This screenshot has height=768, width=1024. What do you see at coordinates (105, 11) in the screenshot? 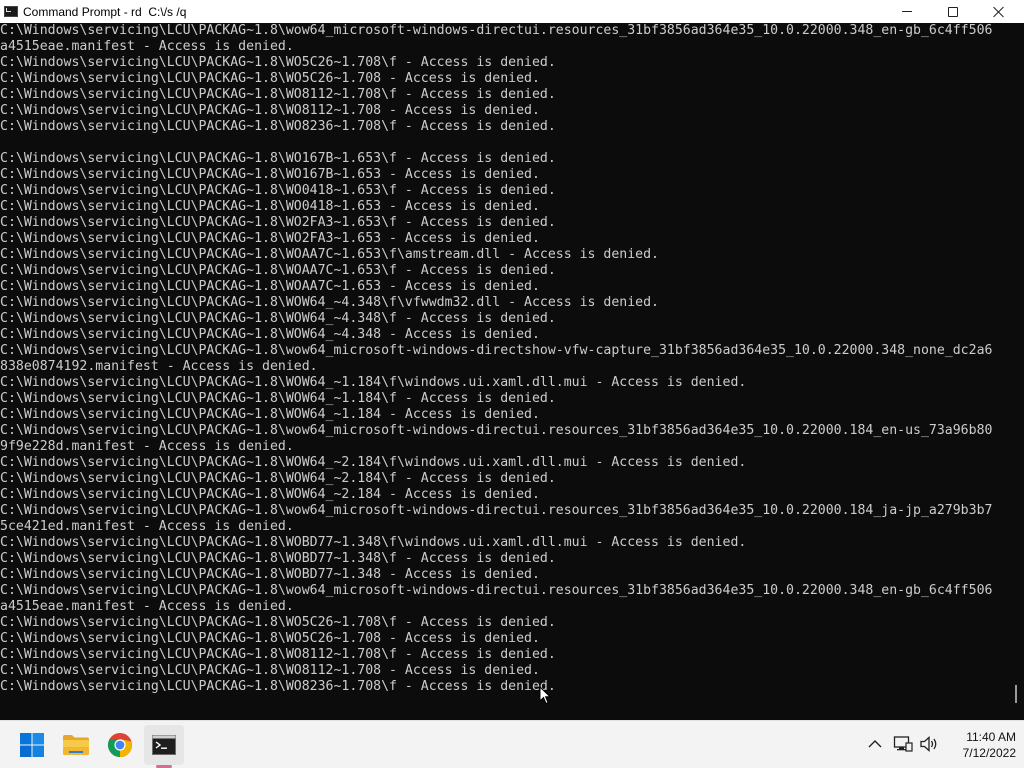
I see `window-title: Command Prompt - rd C:\/s /q` at bounding box center [105, 11].